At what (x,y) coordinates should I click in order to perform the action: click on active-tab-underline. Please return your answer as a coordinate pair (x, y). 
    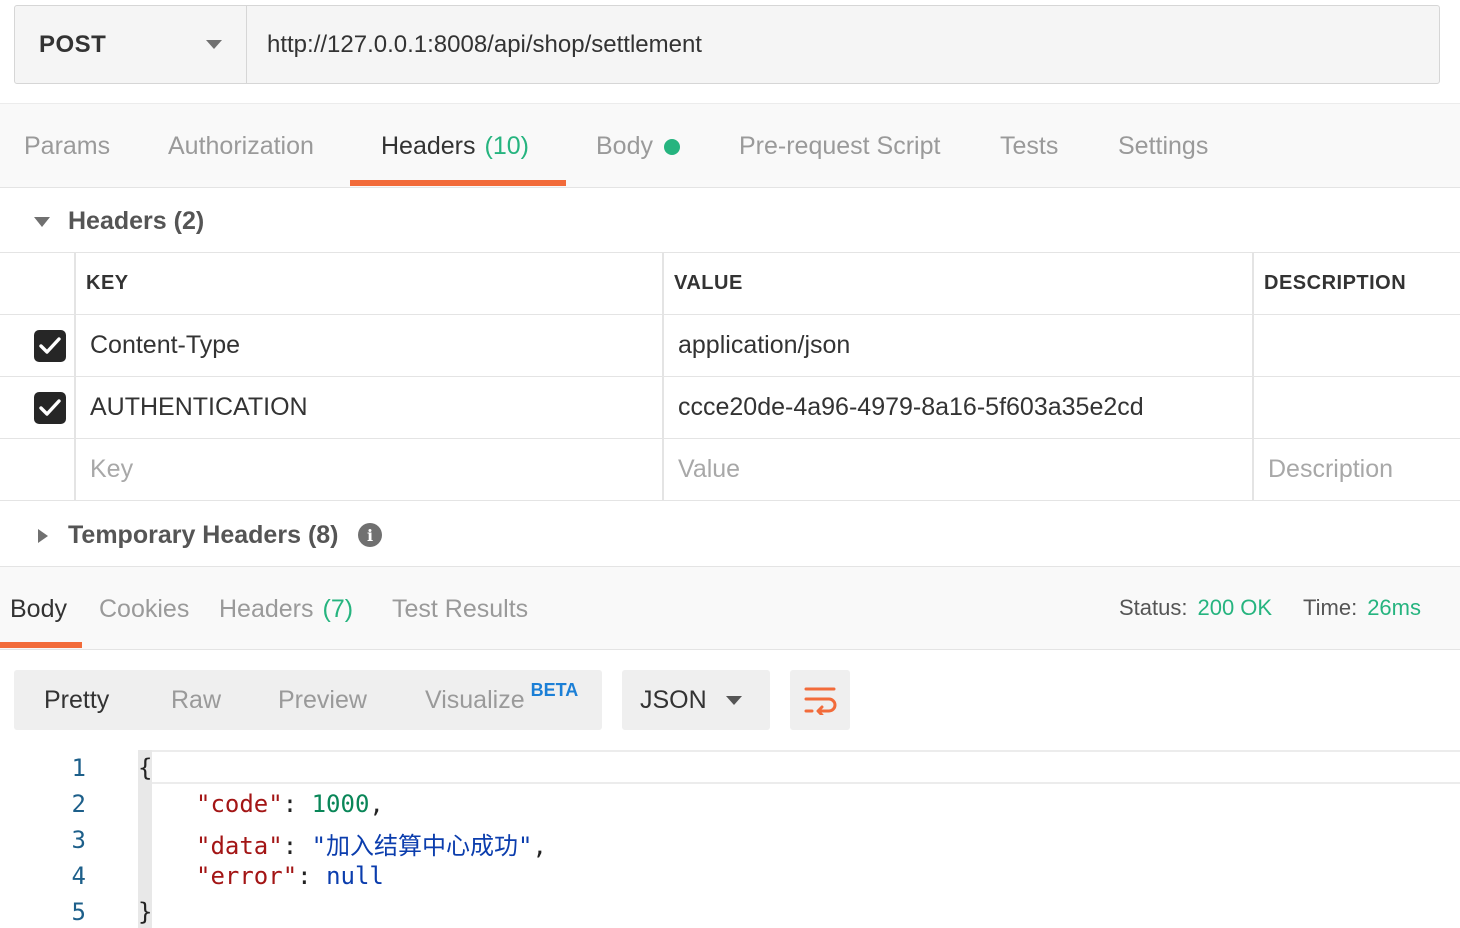
    Looking at the image, I should click on (458, 183).